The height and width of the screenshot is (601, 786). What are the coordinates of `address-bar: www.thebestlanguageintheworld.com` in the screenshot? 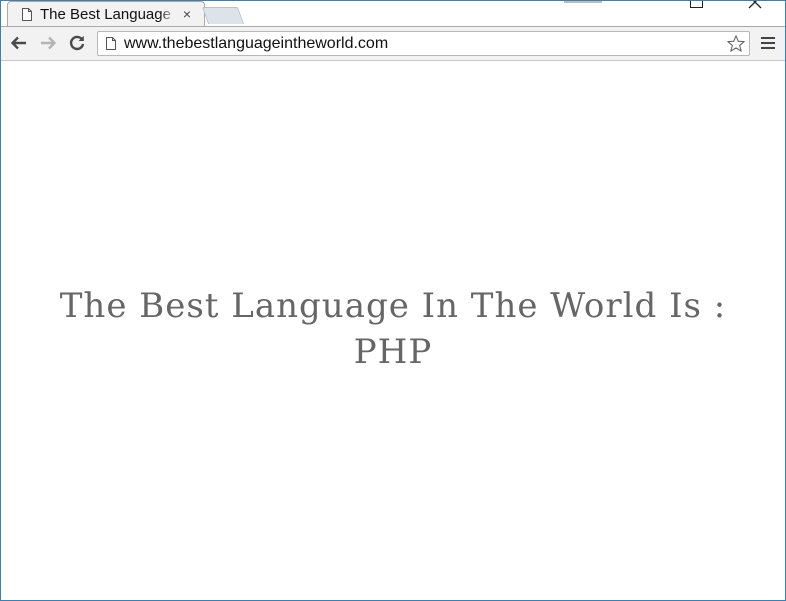 It's located at (423, 43).